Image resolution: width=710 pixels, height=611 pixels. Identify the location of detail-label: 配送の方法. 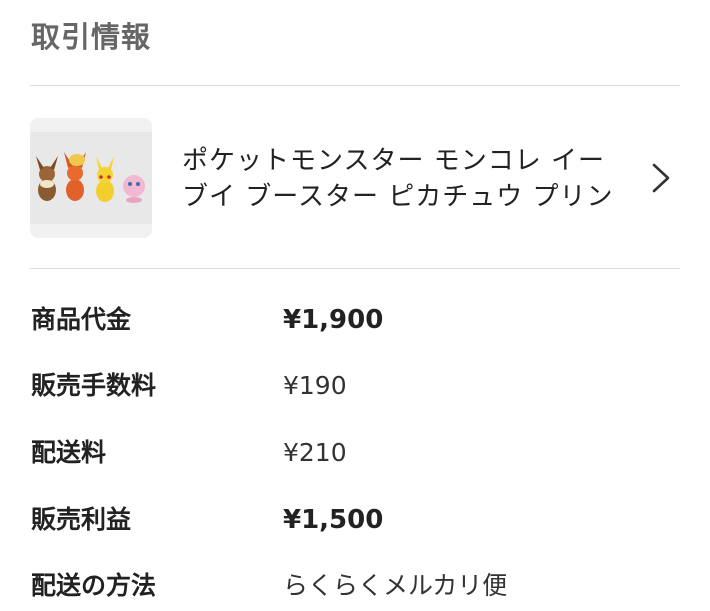
(94, 585).